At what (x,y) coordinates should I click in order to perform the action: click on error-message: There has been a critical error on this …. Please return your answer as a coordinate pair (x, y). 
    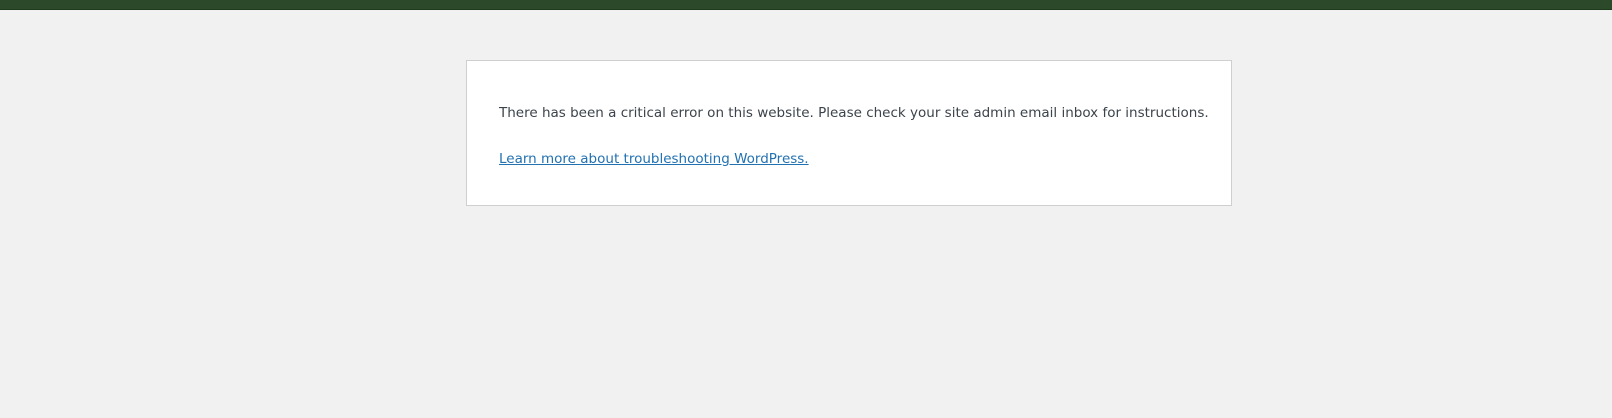
    Looking at the image, I should click on (854, 113).